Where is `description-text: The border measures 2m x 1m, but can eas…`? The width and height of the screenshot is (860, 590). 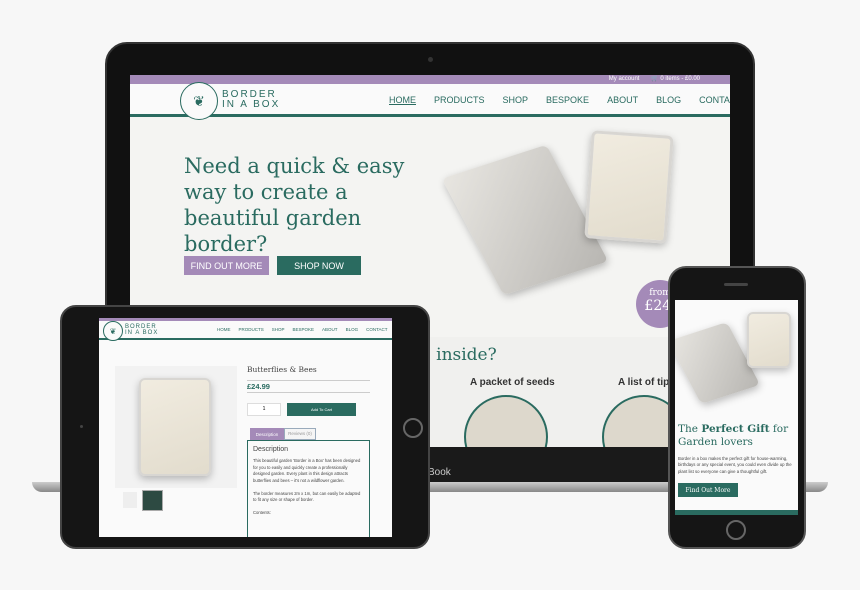 description-text: The border measures 2m x 1m, but can eas… is located at coordinates (307, 496).